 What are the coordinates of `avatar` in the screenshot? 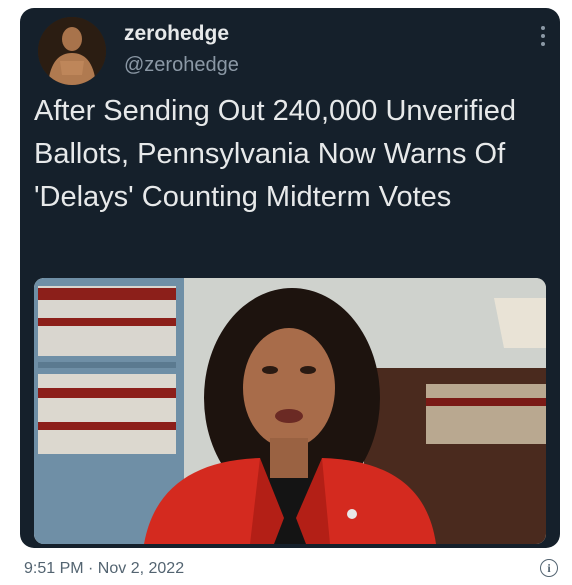 It's located at (72, 51).